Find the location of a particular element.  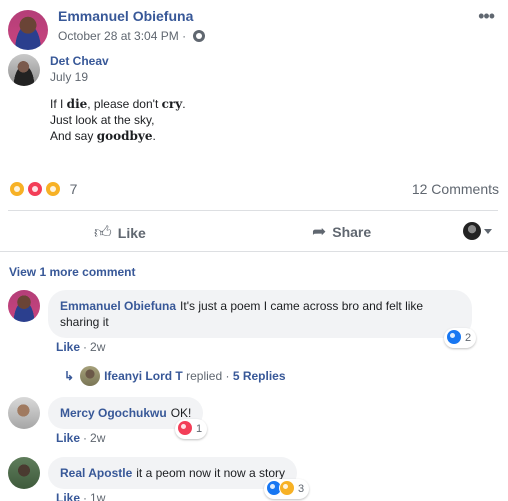

reaction-count: 7 is located at coordinates (74, 189).